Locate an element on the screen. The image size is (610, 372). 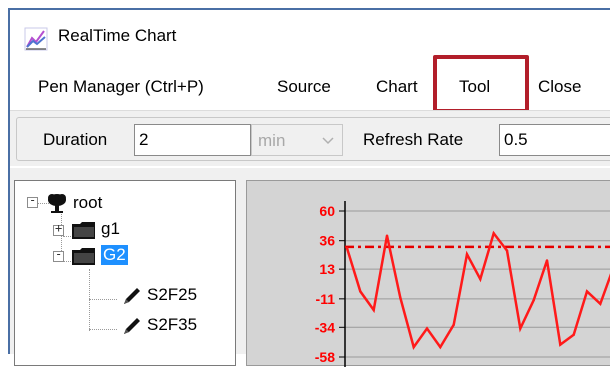
toolbar: Duration min Refresh Rate is located at coordinates (310, 138).